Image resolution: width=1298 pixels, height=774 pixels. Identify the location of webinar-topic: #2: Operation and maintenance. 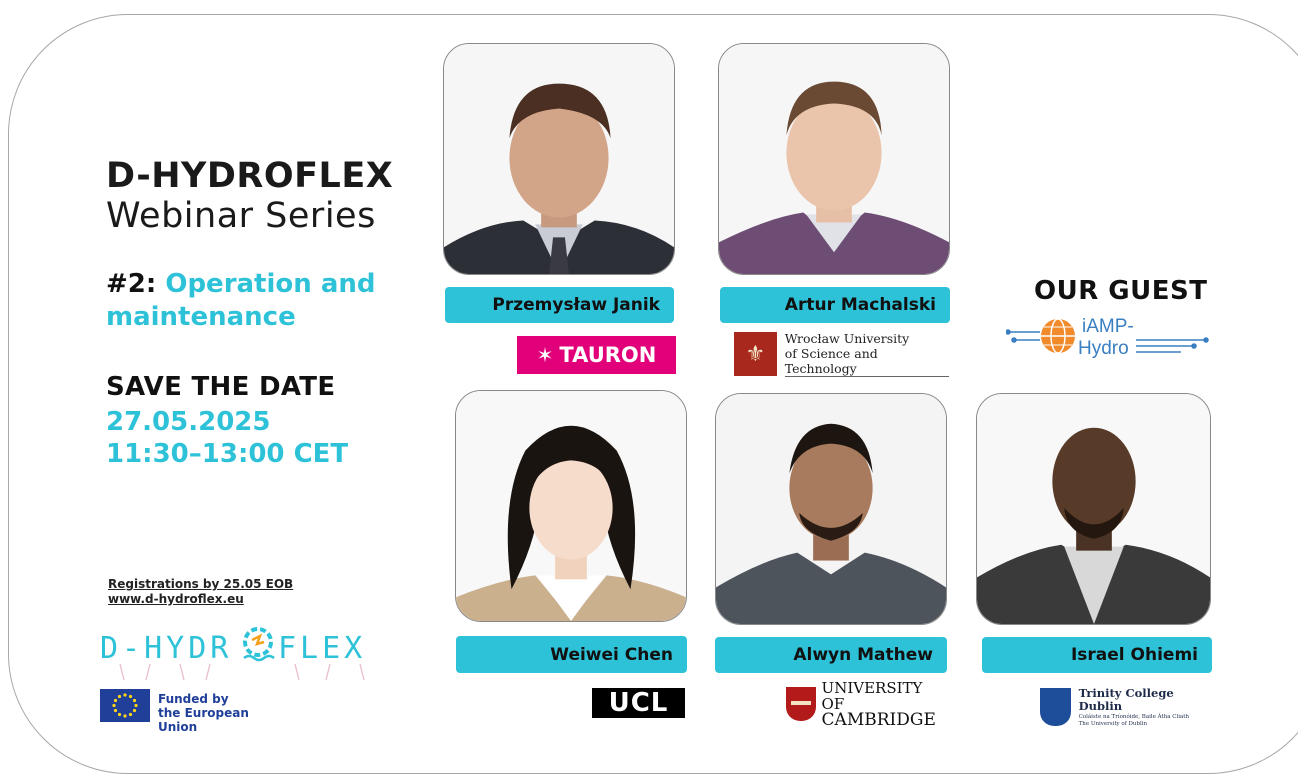
(241, 300).